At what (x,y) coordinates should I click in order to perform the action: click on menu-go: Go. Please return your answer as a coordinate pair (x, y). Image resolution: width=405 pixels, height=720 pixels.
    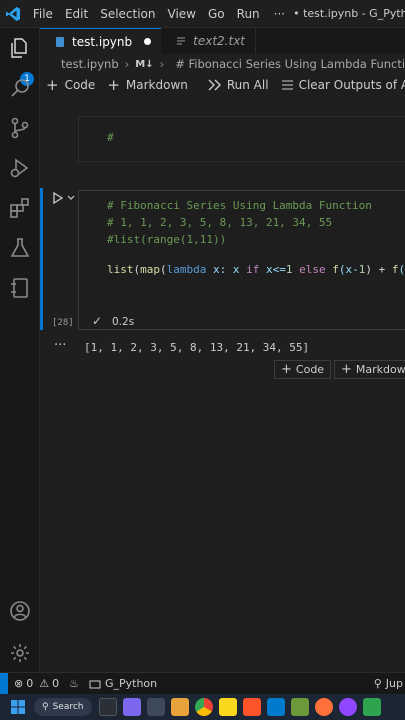
    Looking at the image, I should click on (216, 14).